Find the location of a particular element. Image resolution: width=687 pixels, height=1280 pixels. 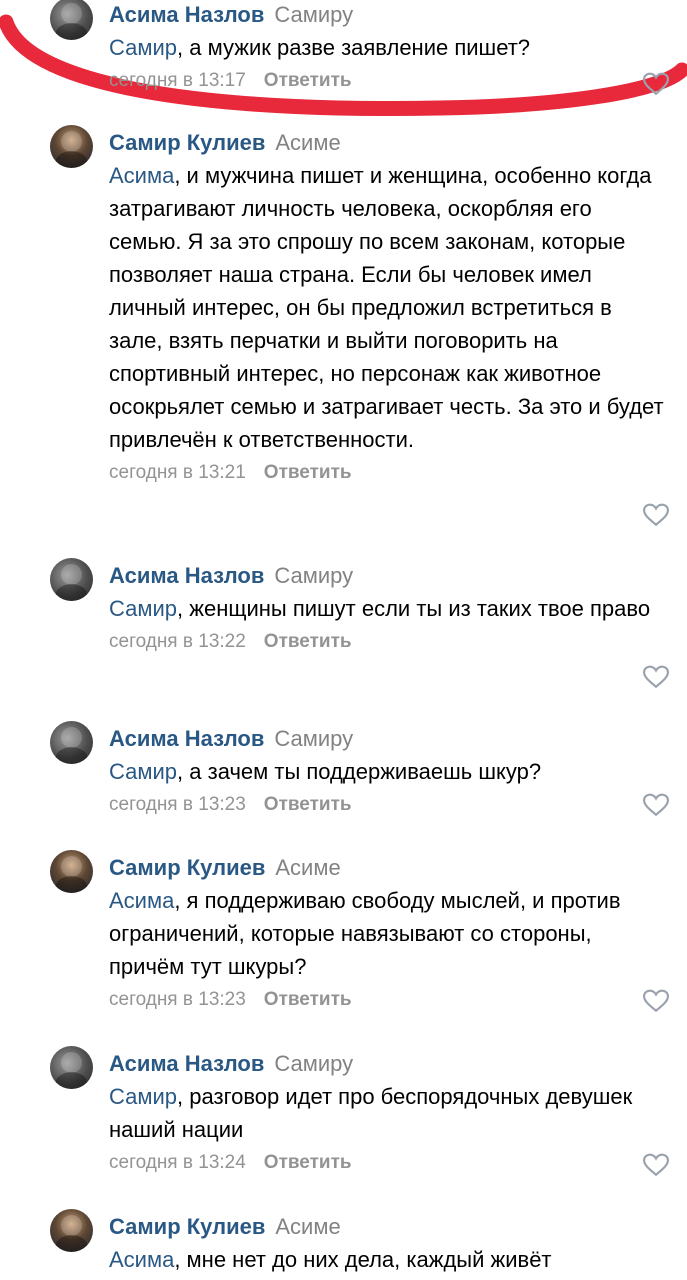

comment-text: , мне нет до них дела, каждый живёт is located at coordinates (363, 1259).